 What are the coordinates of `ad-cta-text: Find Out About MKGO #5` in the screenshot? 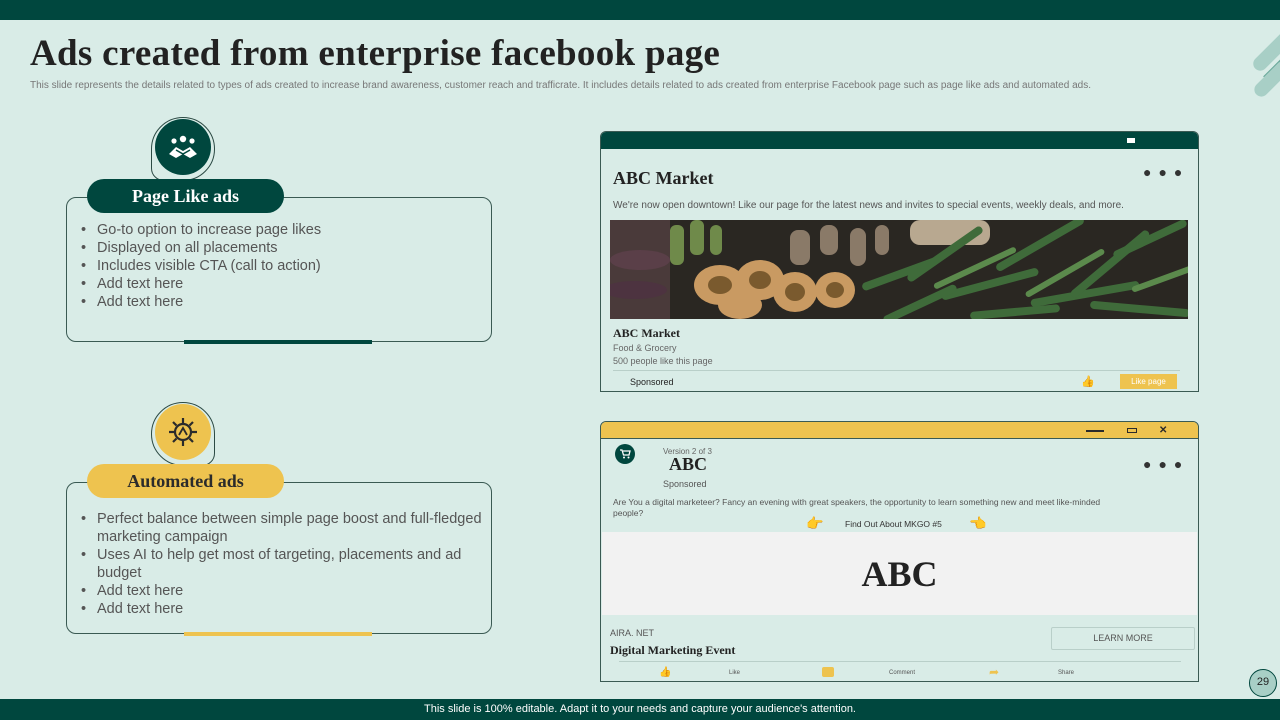 It's located at (893, 524).